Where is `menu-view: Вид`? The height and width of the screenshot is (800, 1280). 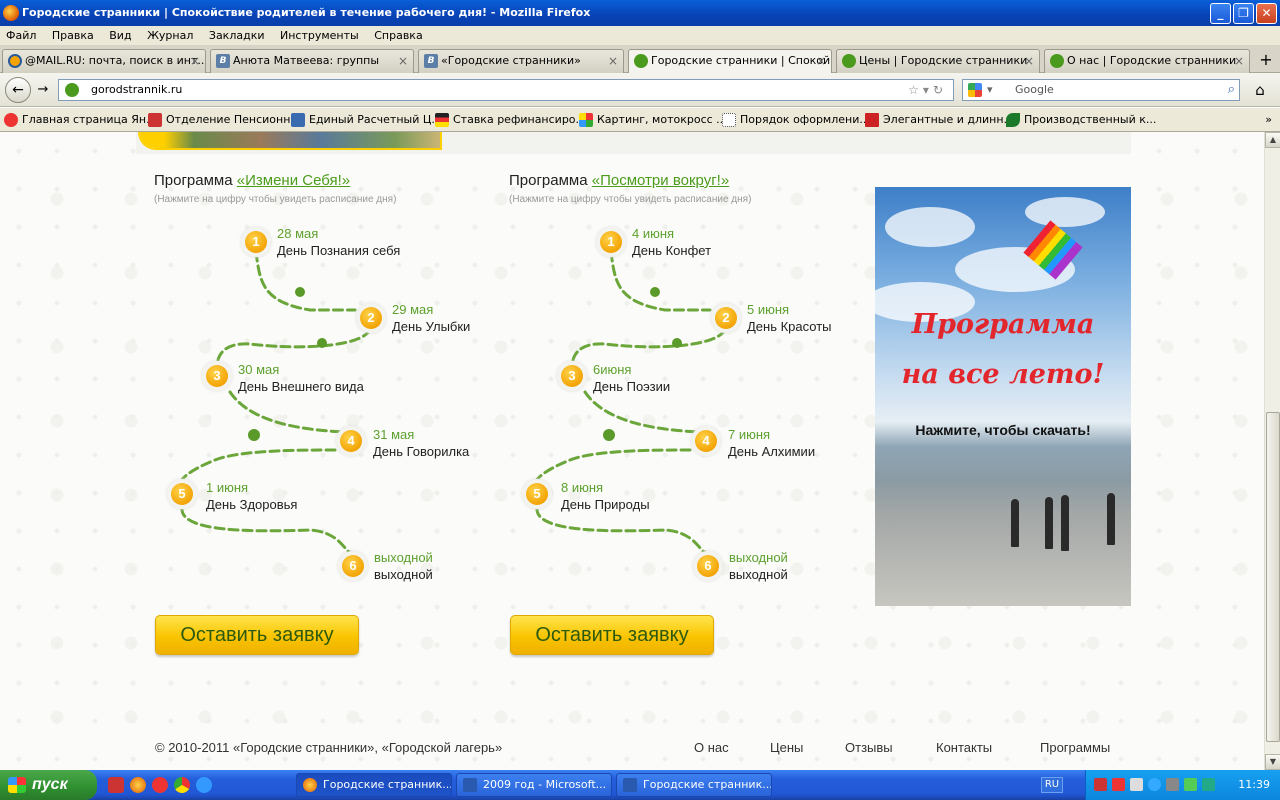
menu-view: Вид is located at coordinates (120, 36).